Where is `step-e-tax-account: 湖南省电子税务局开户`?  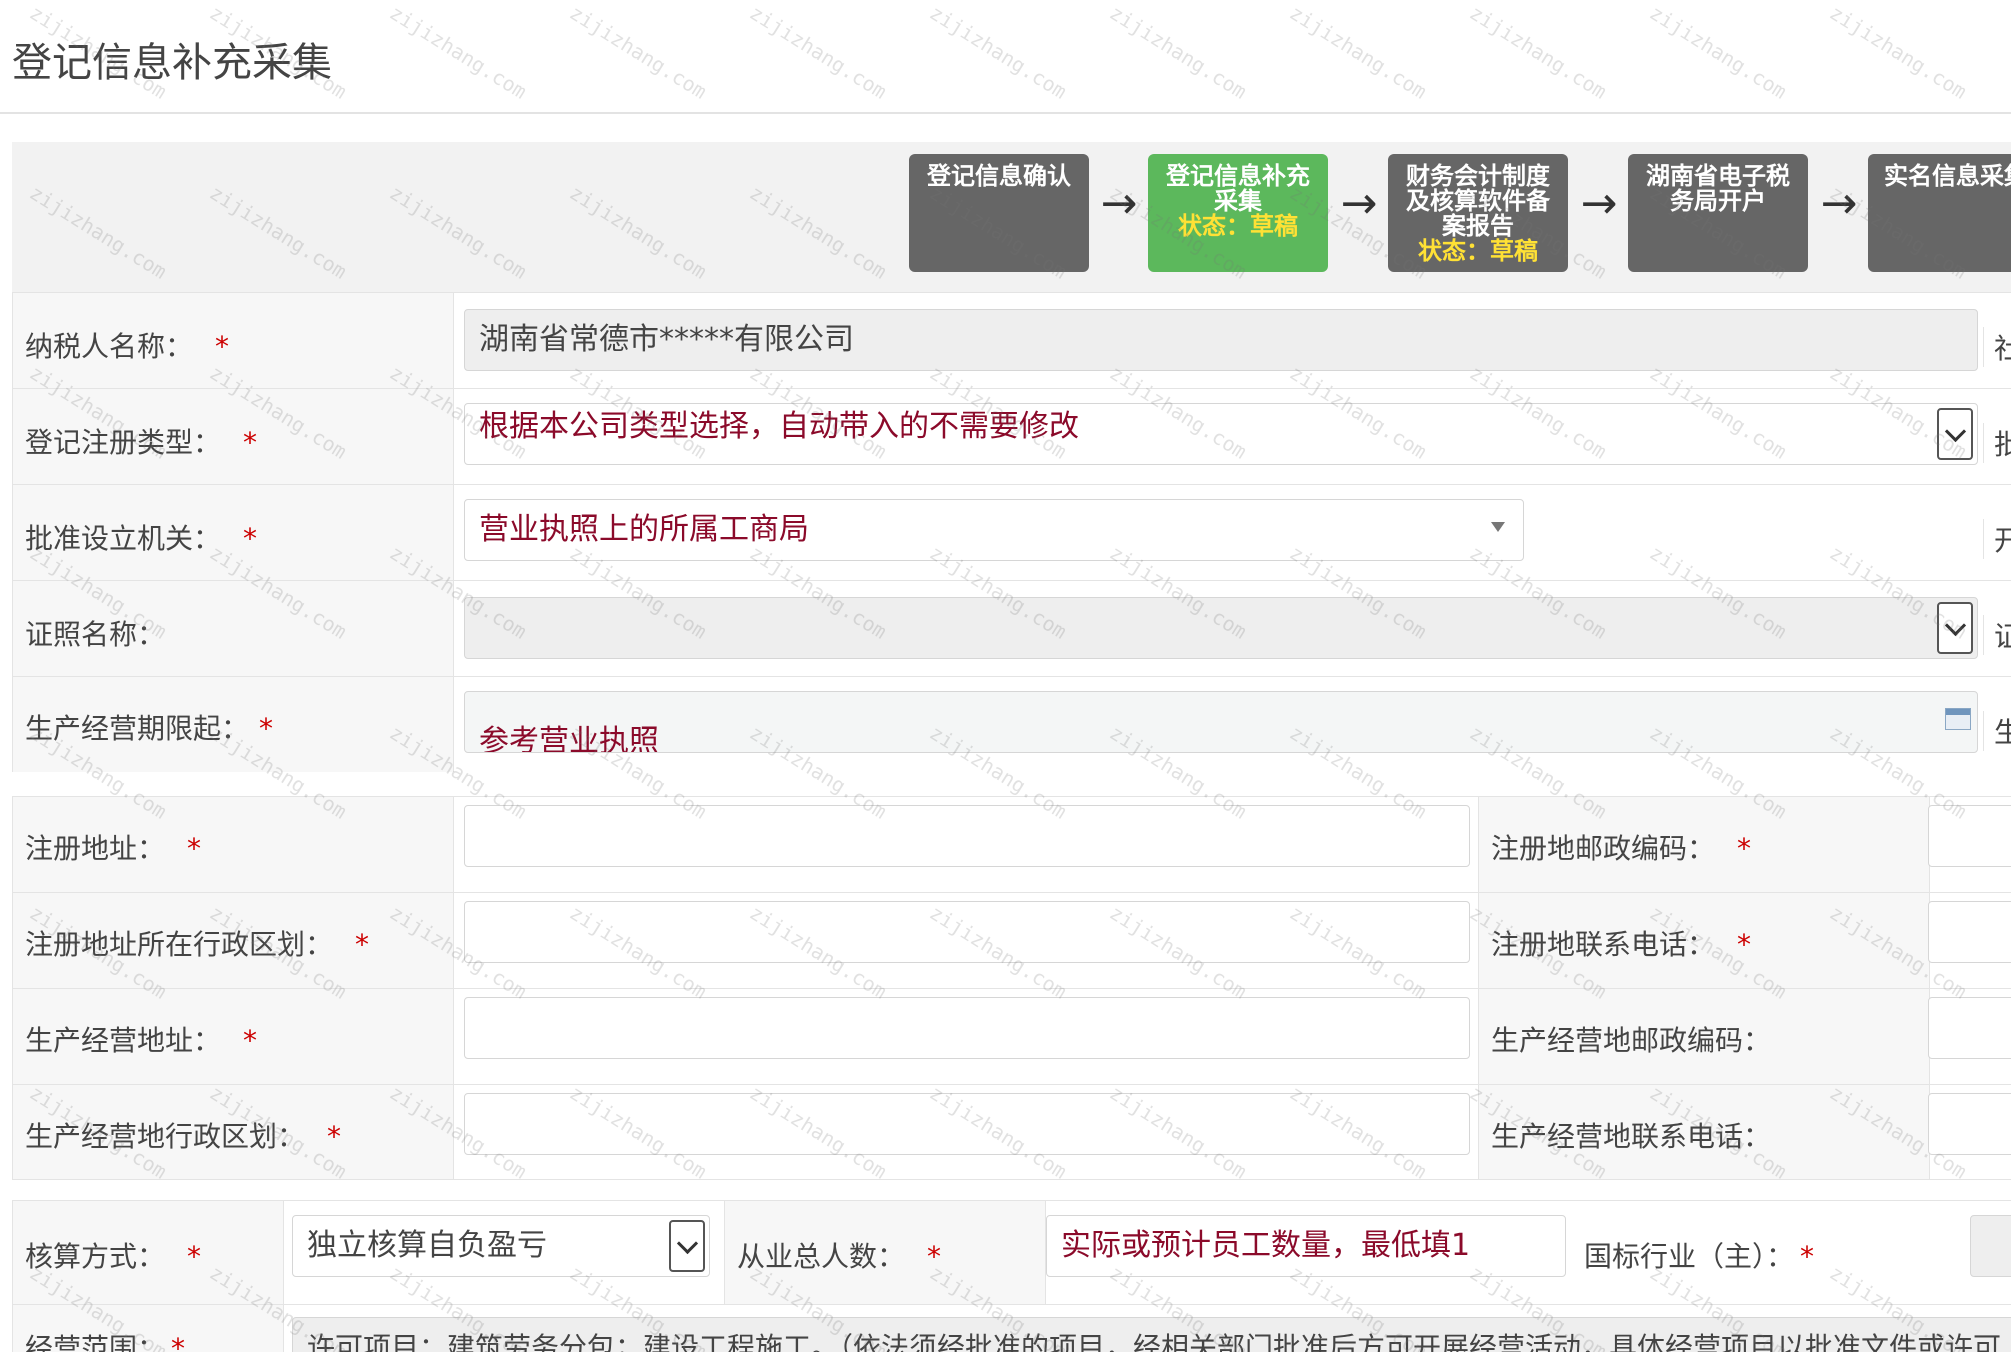
step-e-tax-account: 湖南省电子税务局开户 is located at coordinates (1718, 213).